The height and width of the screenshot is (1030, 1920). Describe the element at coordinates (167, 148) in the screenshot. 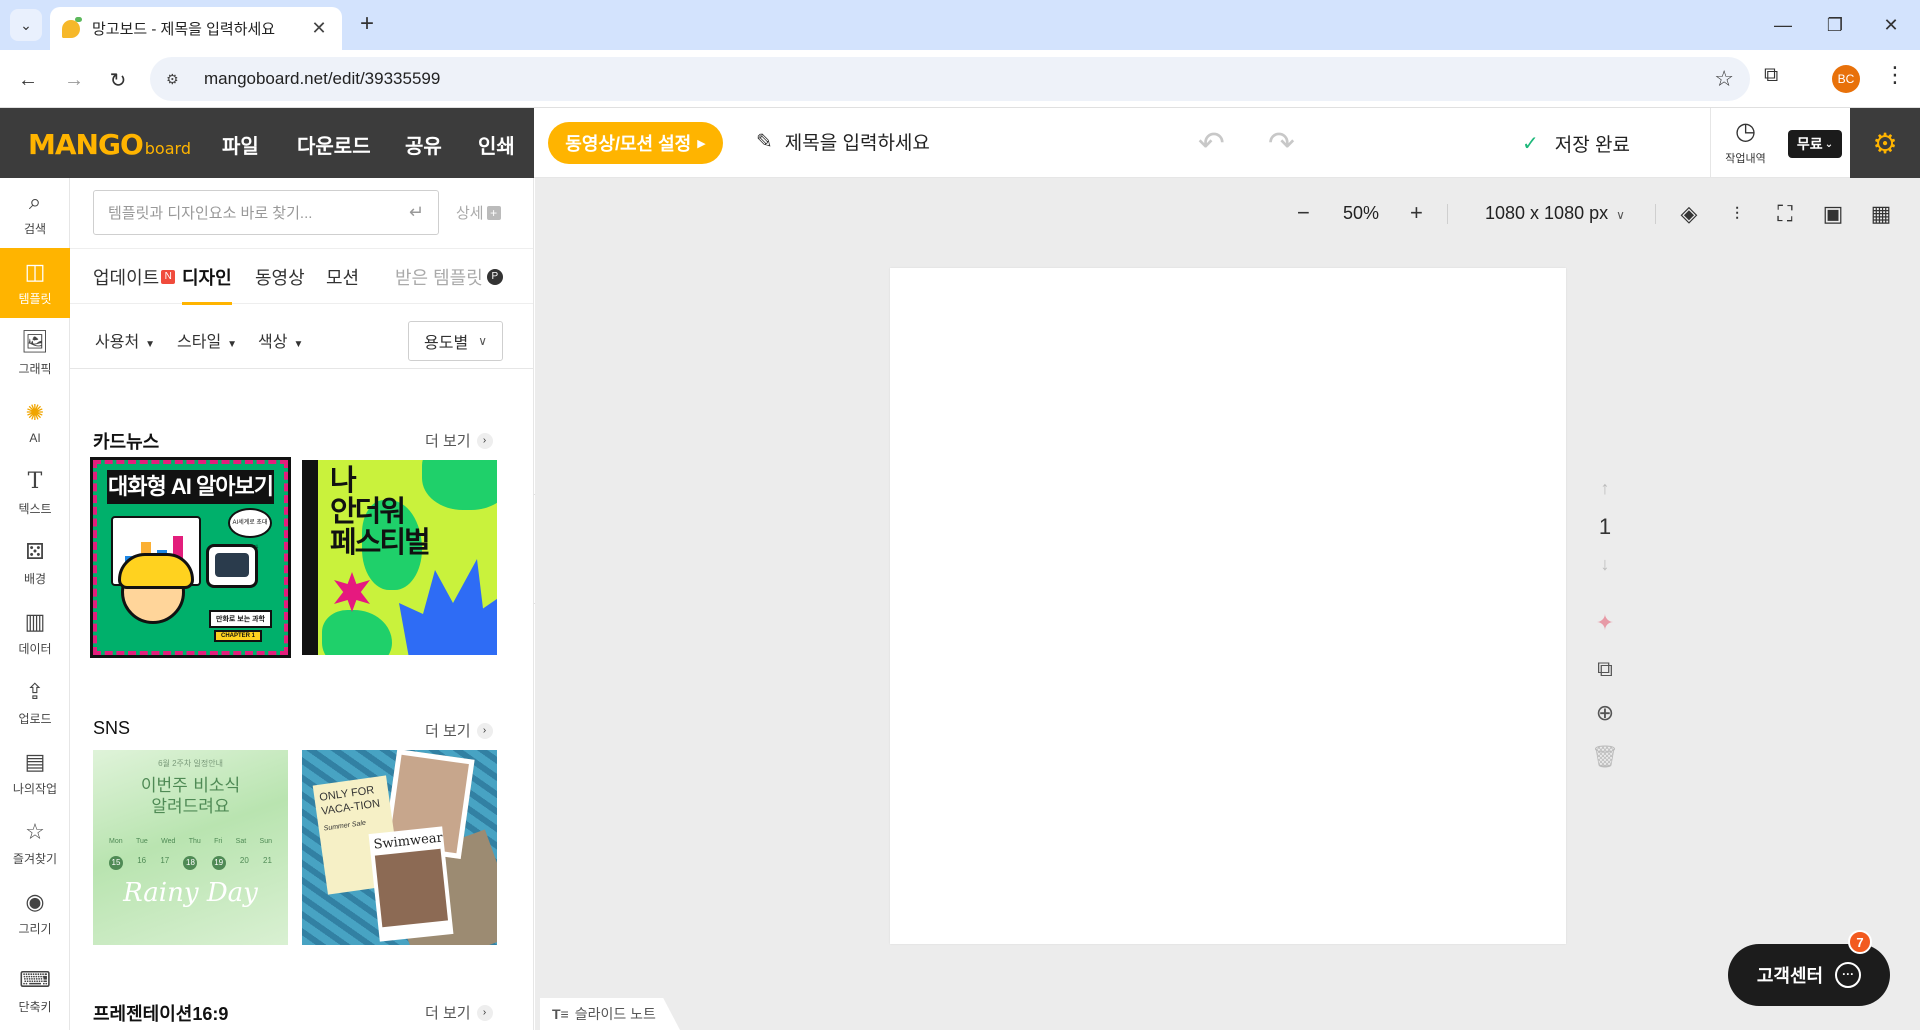

I see `logo-sub-text: board` at that location.